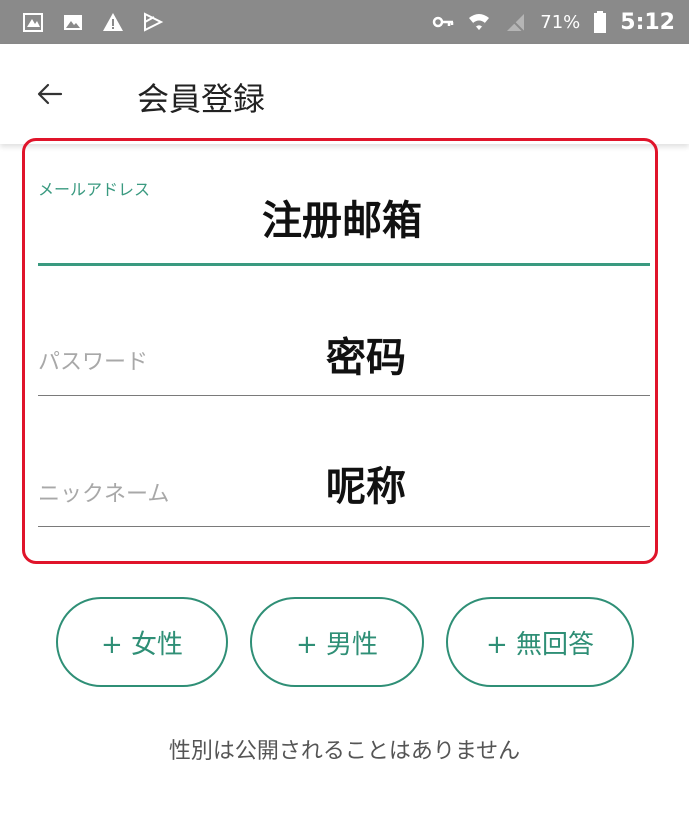  Describe the element at coordinates (344, 264) in the screenshot. I see `email-underline` at that location.